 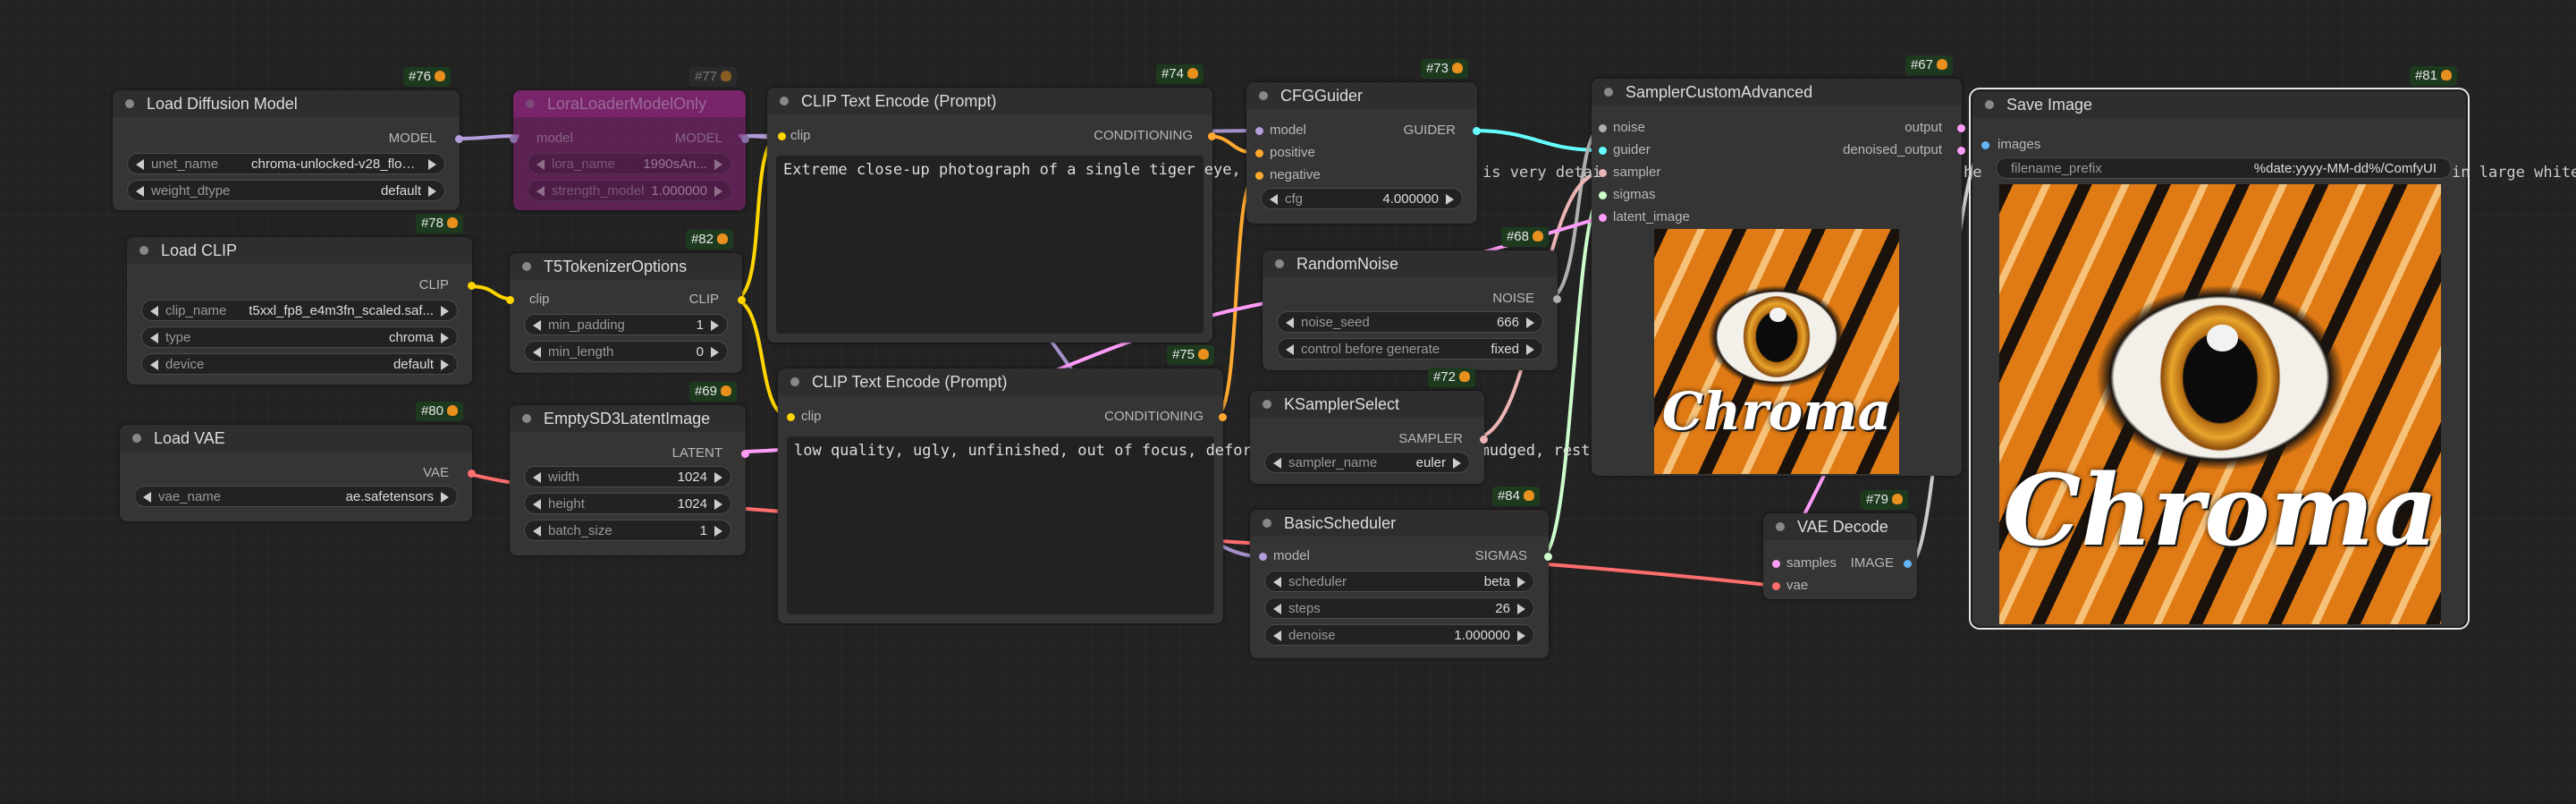 What do you see at coordinates (629, 190) in the screenshot?
I see `widget-strength-model: strength_model 1.000000` at bounding box center [629, 190].